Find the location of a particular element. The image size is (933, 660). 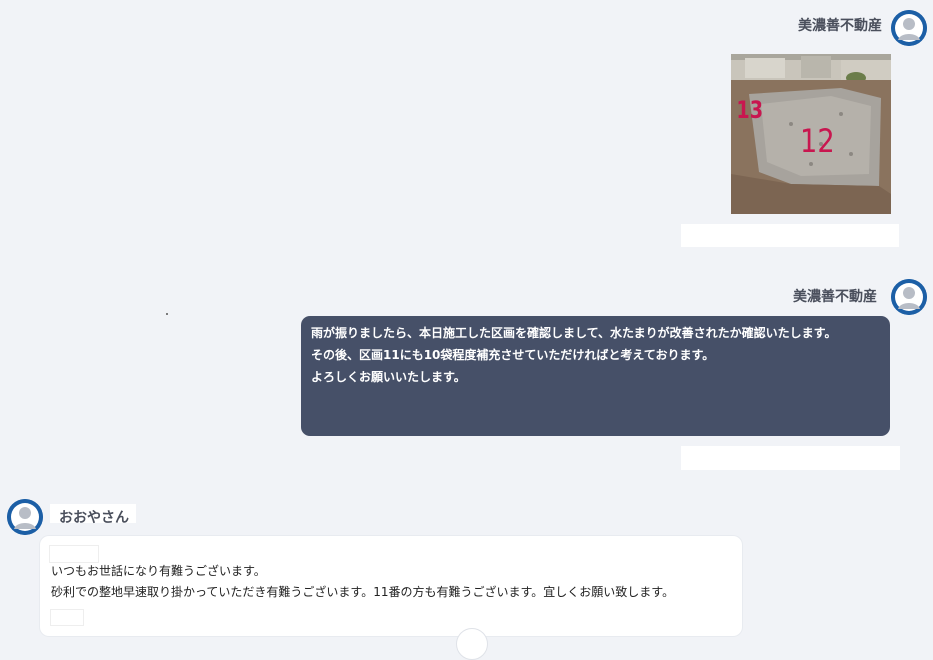

bubble-header-placeholder is located at coordinates (74, 554).